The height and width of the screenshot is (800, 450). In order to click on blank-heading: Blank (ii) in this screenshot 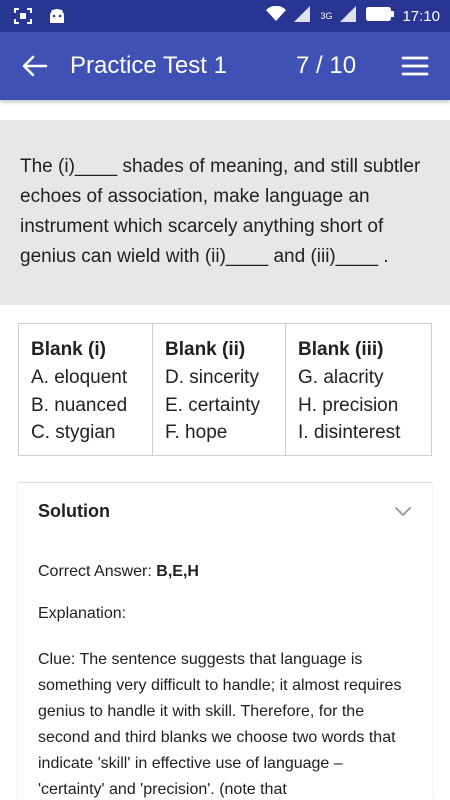, I will do `click(205, 349)`.